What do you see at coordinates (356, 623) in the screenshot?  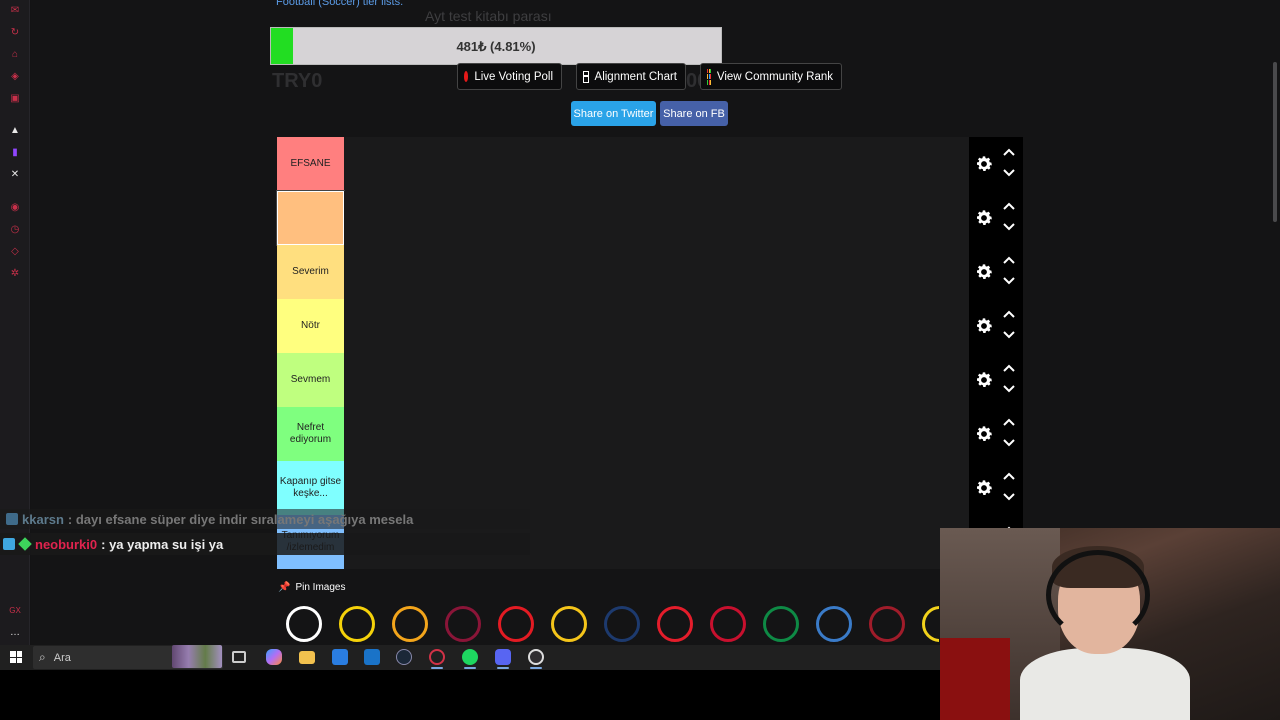 I see `fenerbahce-logo` at bounding box center [356, 623].